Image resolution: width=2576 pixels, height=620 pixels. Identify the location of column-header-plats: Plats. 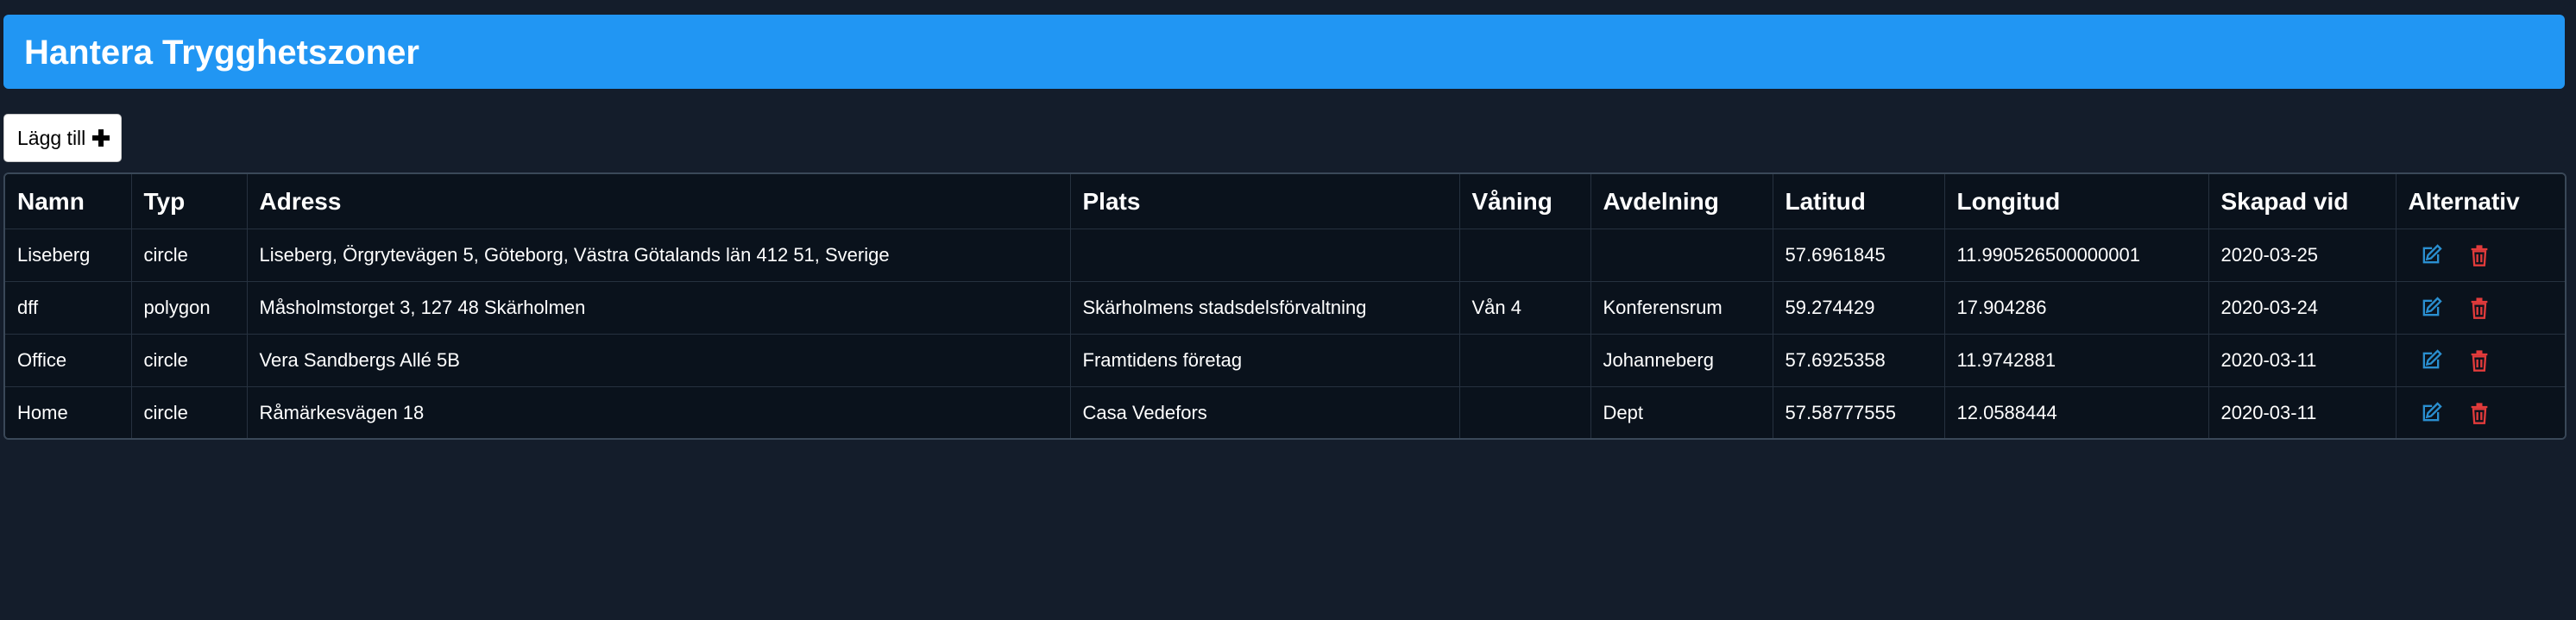
(1265, 201).